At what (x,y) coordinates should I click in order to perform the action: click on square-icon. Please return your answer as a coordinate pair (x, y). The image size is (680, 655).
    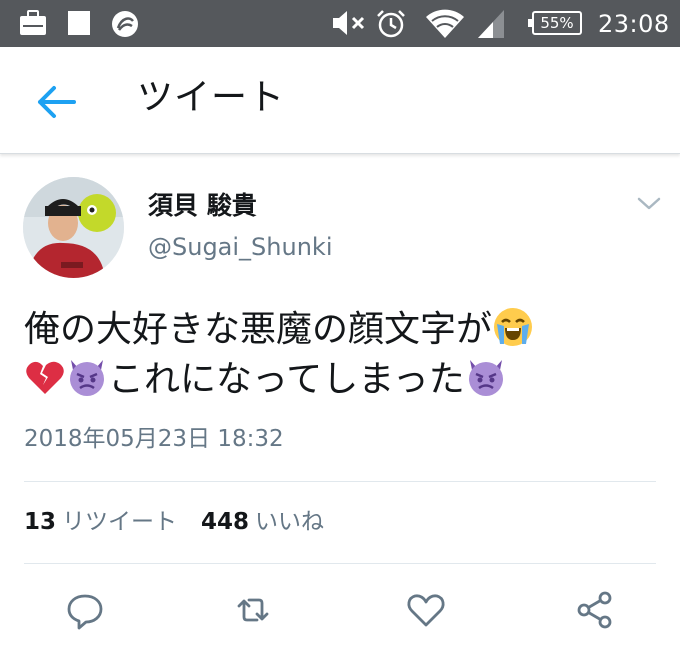
    Looking at the image, I should click on (79, 23).